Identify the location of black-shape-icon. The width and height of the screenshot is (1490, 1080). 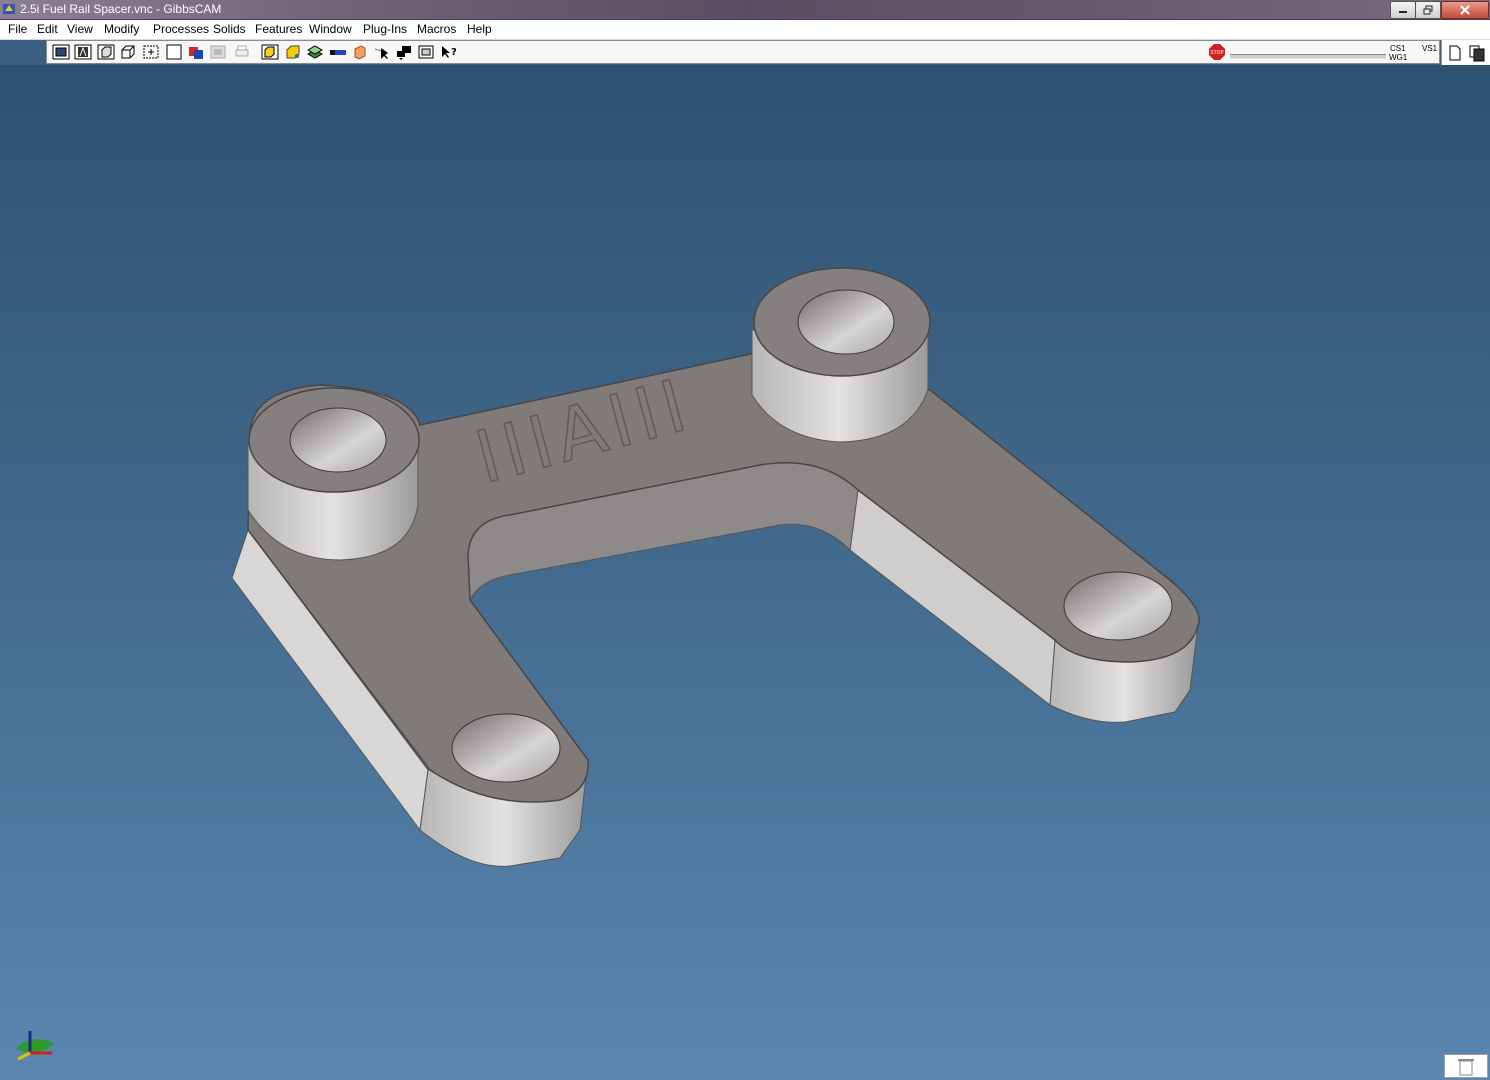
(404, 52).